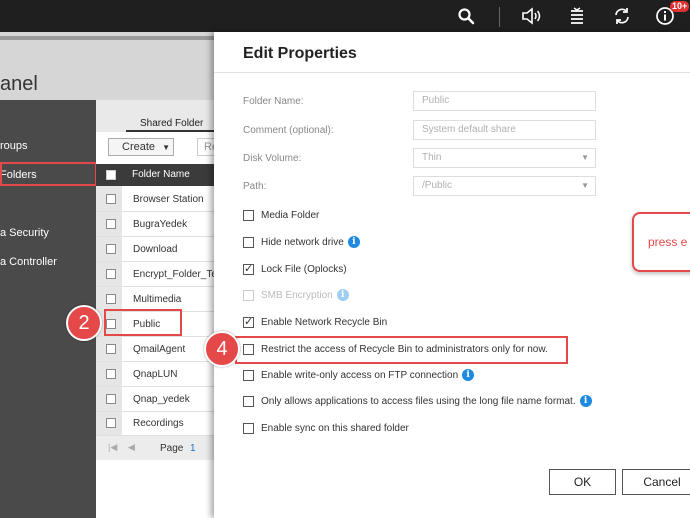 This screenshot has height=518, width=690. Describe the element at coordinates (161, 399) in the screenshot. I see `folder-name: Qnap_yedek` at that location.